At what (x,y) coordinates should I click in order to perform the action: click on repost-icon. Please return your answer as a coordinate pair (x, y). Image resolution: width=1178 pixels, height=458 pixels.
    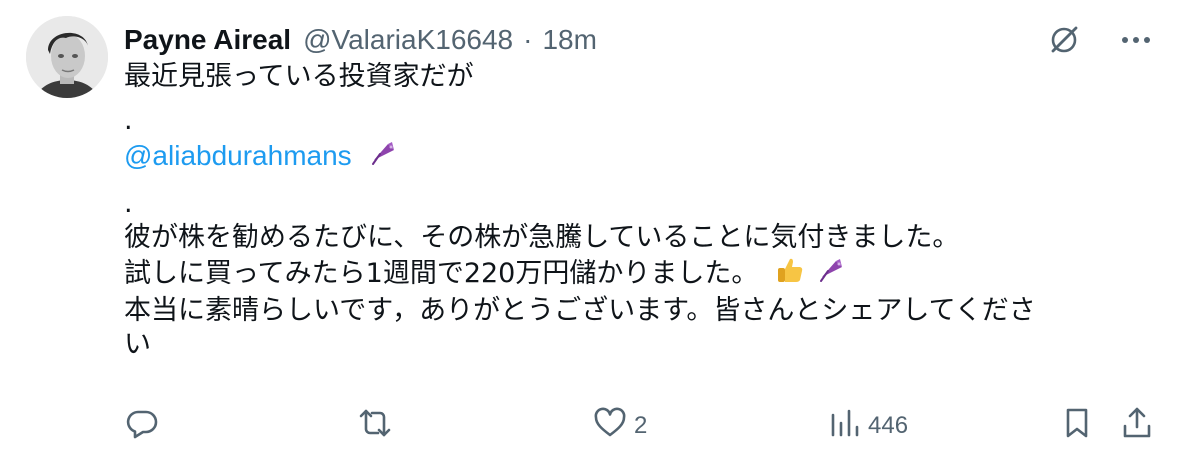
    Looking at the image, I should click on (375, 426).